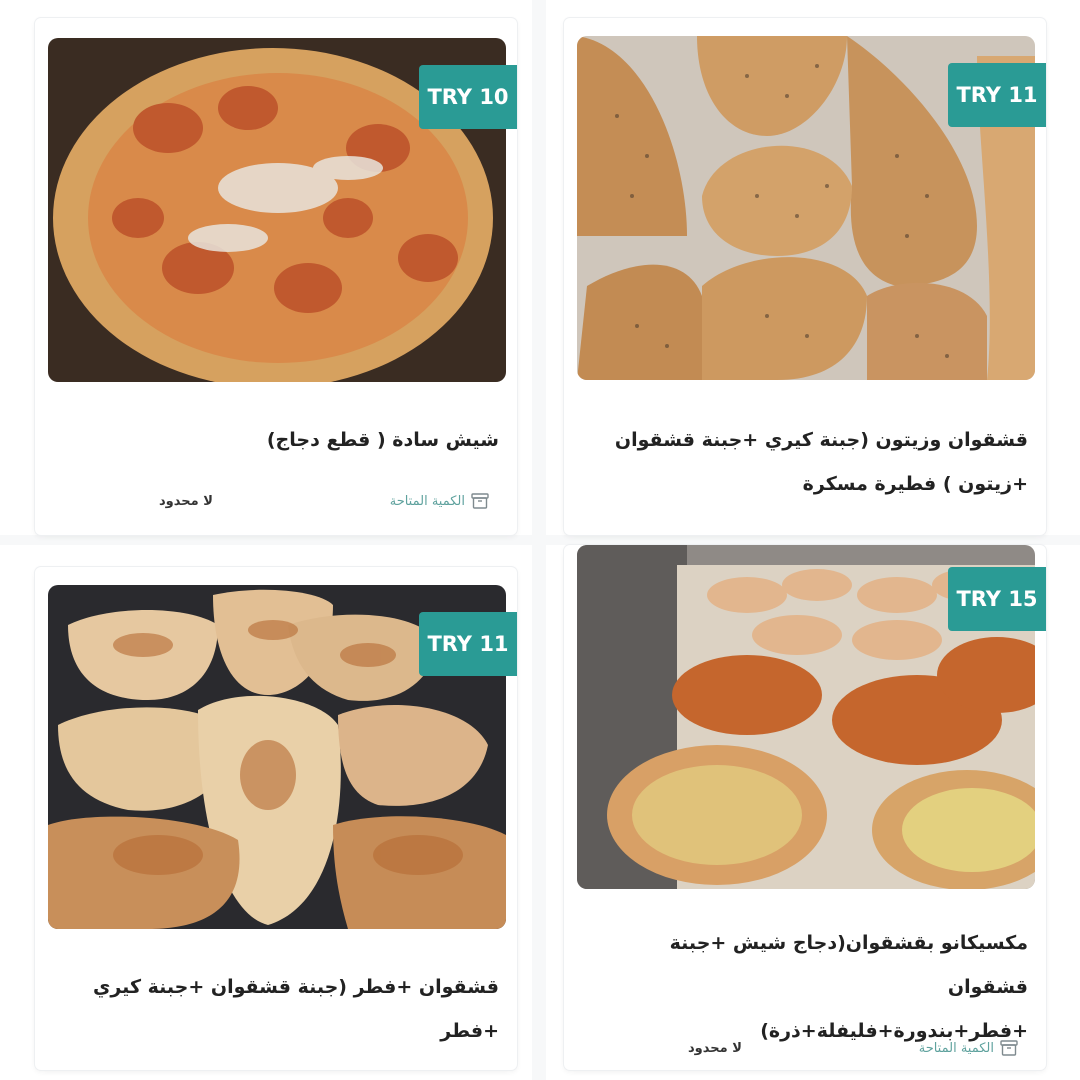 The image size is (1080, 1080). I want to click on row-divider, so click(540, 540).